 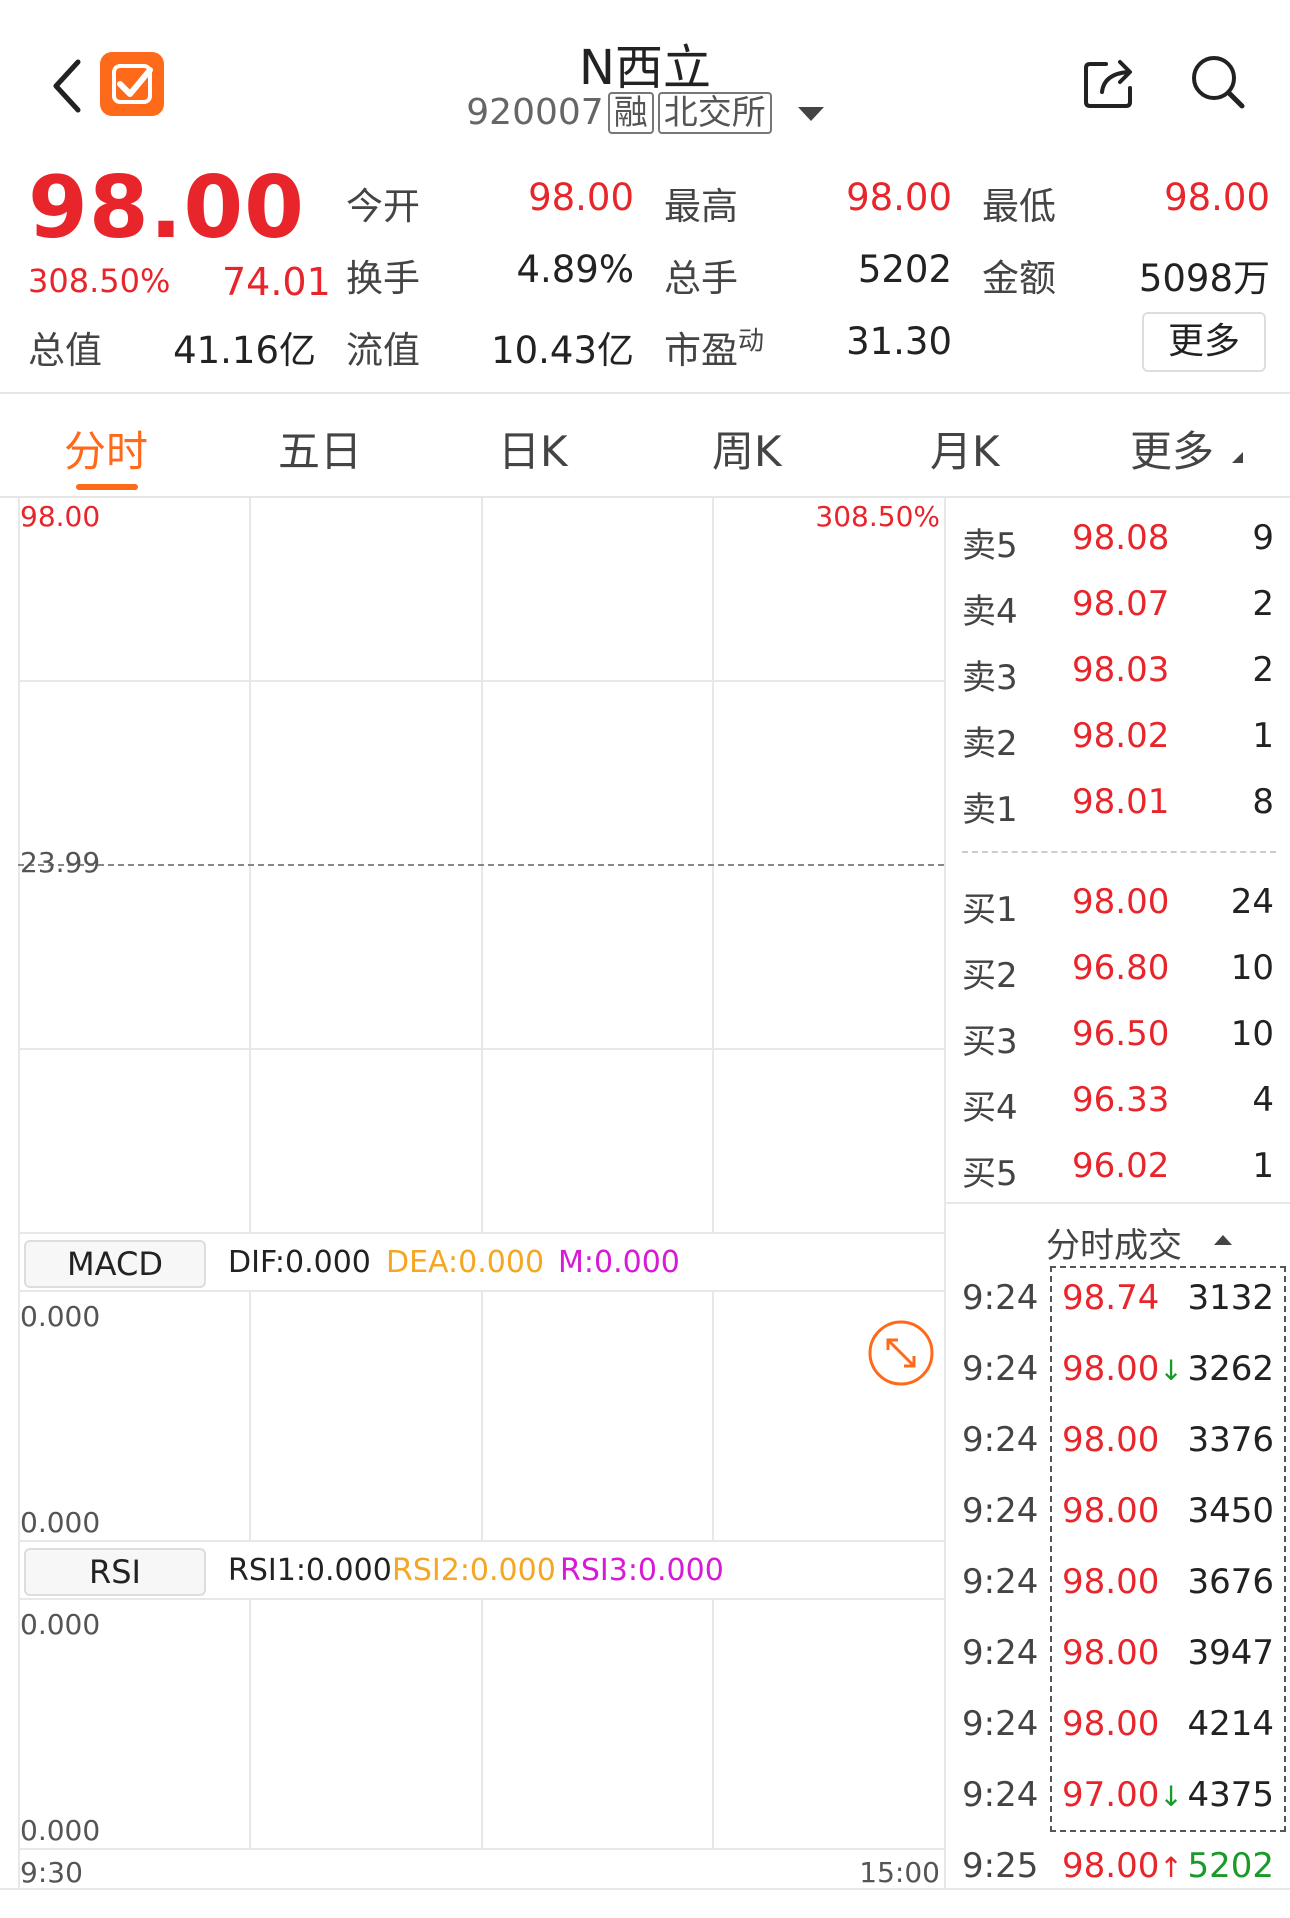 What do you see at coordinates (1114, 1242) in the screenshot?
I see `tick-trades-title: 分时成交` at bounding box center [1114, 1242].